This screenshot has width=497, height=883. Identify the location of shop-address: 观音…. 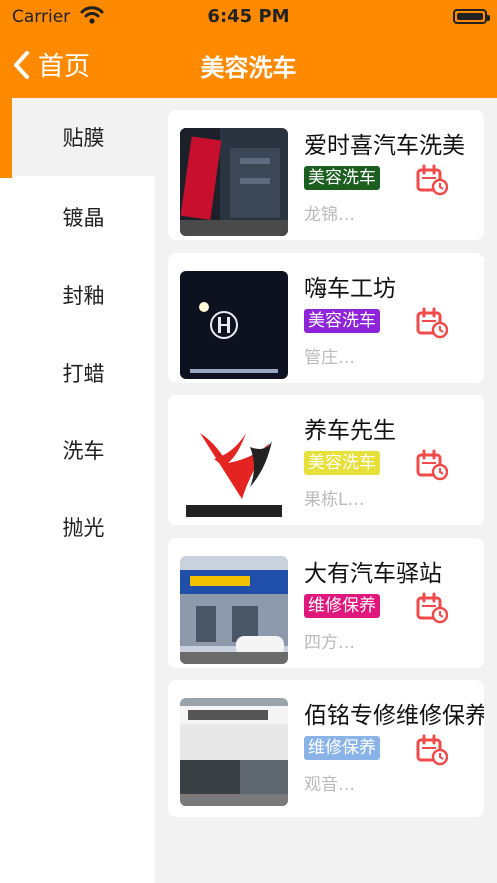
(329, 785).